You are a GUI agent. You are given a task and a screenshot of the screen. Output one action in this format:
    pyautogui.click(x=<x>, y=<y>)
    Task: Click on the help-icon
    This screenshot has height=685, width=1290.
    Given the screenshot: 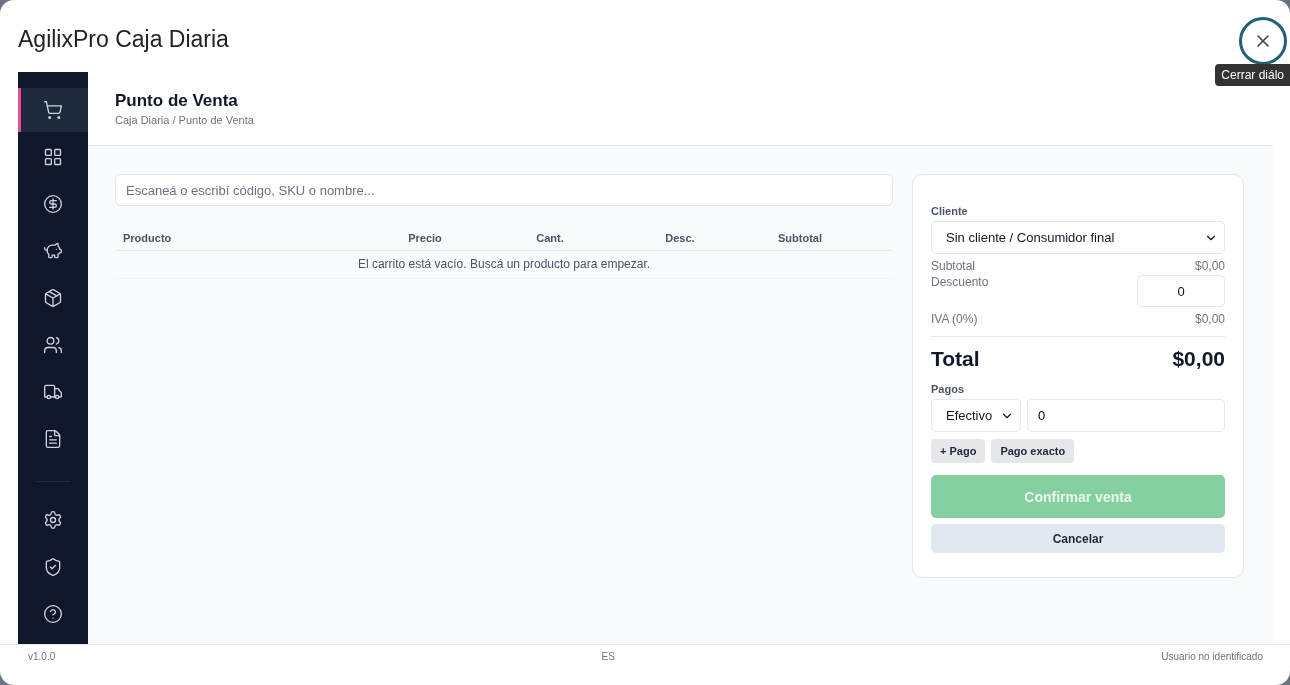 What is the action you would take?
    pyautogui.click(x=53, y=614)
    